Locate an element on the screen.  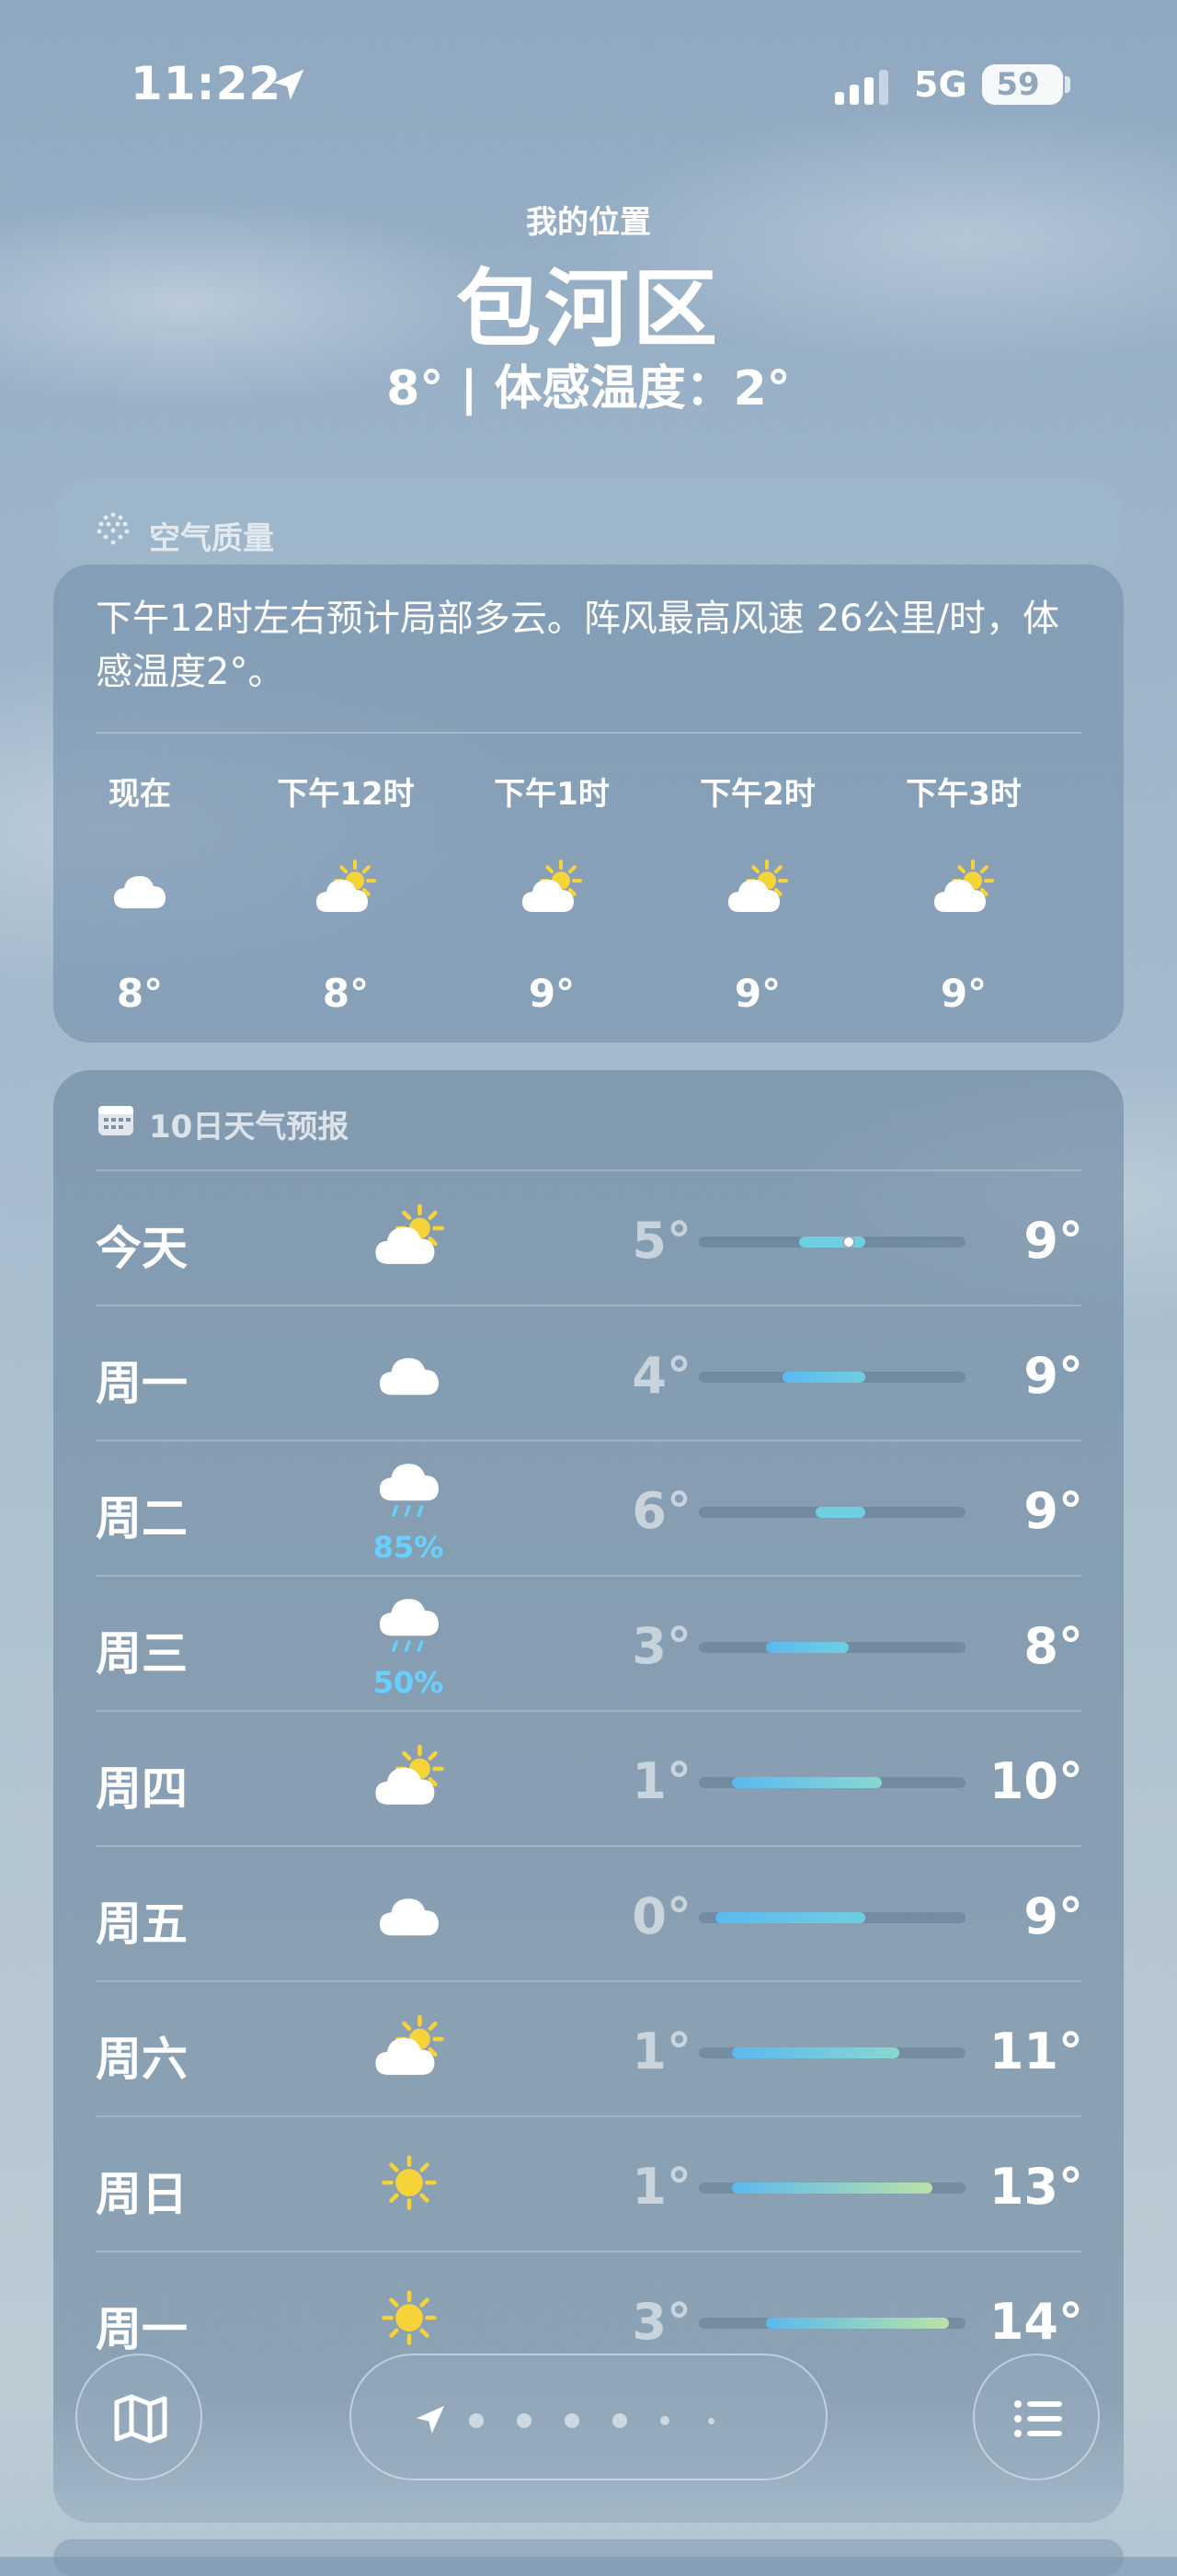
hourly-time: 下午12时 is located at coordinates (346, 794).